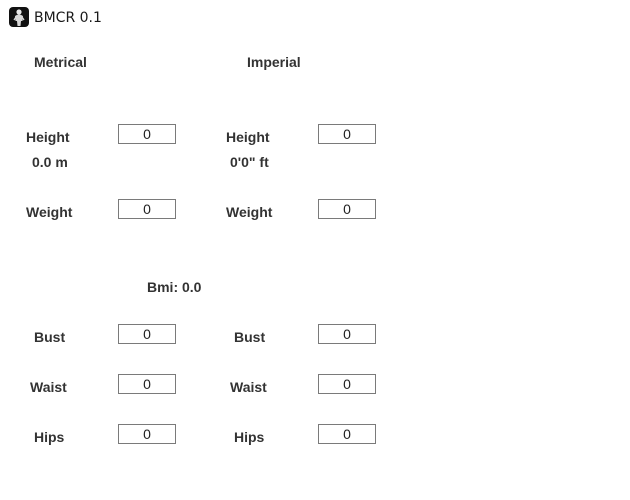 The height and width of the screenshot is (500, 630). What do you see at coordinates (147, 209) in the screenshot?
I see `metric-weight-input` at bounding box center [147, 209].